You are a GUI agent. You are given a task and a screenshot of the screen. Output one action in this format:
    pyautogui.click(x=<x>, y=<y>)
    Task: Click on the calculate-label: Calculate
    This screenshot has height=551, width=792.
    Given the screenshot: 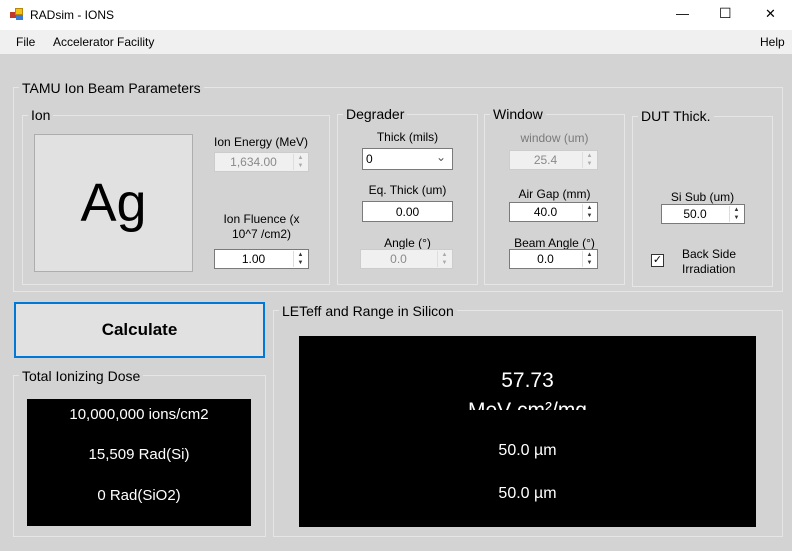 What is the action you would take?
    pyautogui.click(x=139, y=329)
    